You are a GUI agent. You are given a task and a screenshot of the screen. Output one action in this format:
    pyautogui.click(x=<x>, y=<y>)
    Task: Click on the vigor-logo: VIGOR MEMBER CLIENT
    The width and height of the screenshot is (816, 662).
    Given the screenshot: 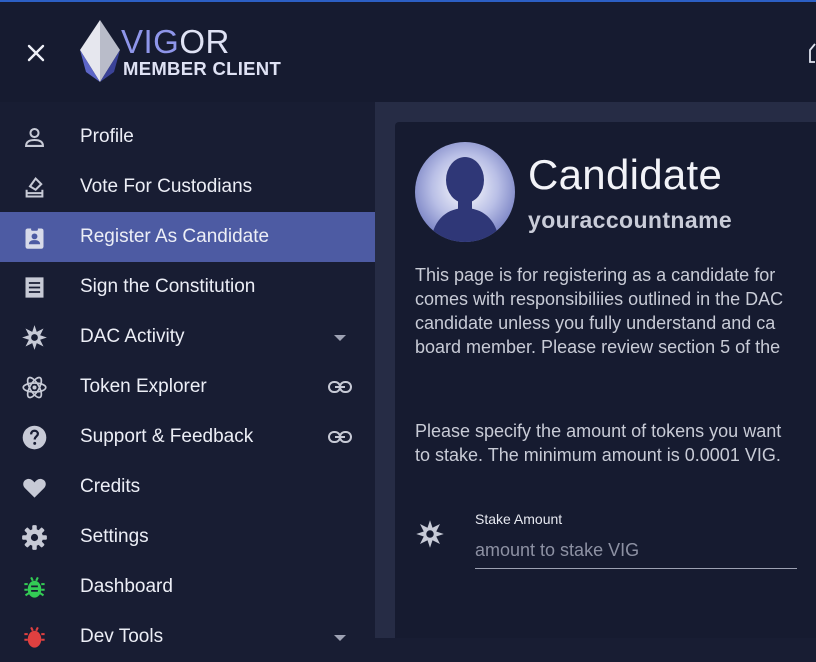 What is the action you would take?
    pyautogui.click(x=185, y=52)
    